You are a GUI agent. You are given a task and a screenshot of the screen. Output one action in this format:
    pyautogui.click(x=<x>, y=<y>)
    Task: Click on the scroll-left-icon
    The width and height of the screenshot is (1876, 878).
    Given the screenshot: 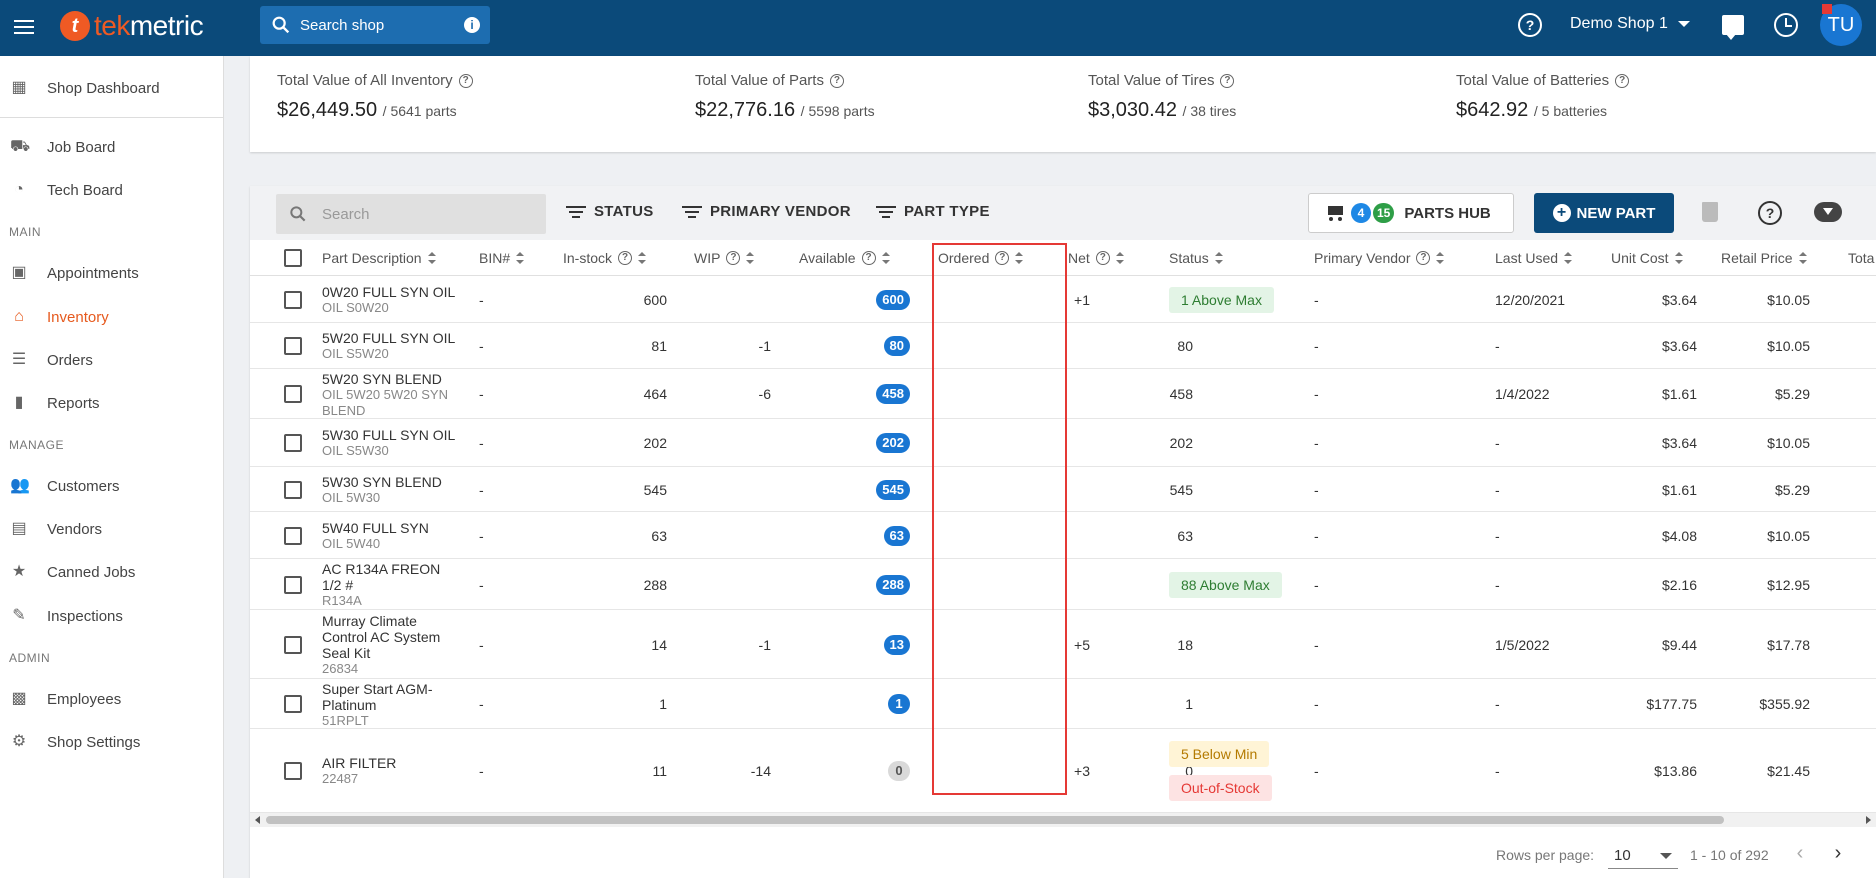 What is the action you would take?
    pyautogui.click(x=257, y=820)
    